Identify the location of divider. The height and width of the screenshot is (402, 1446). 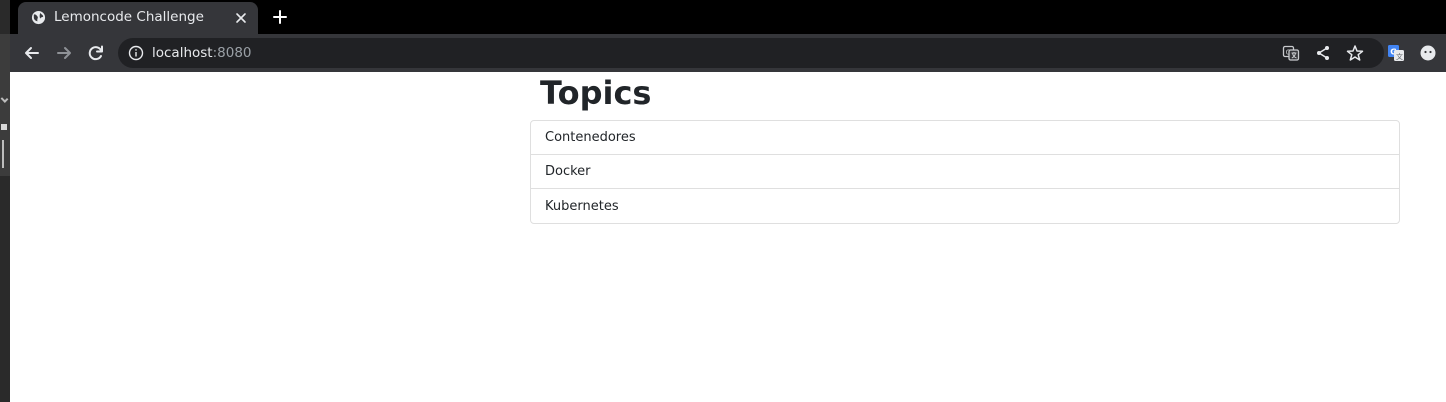
(3, 154).